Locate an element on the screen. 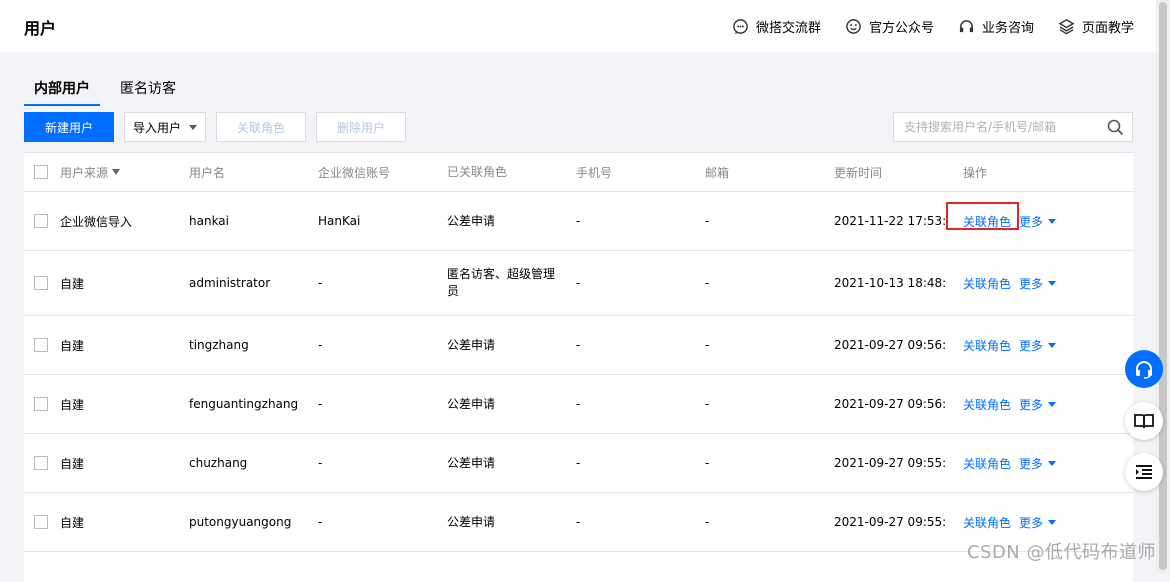 This screenshot has width=1170, height=582. select-all-checkbox is located at coordinates (41, 172).